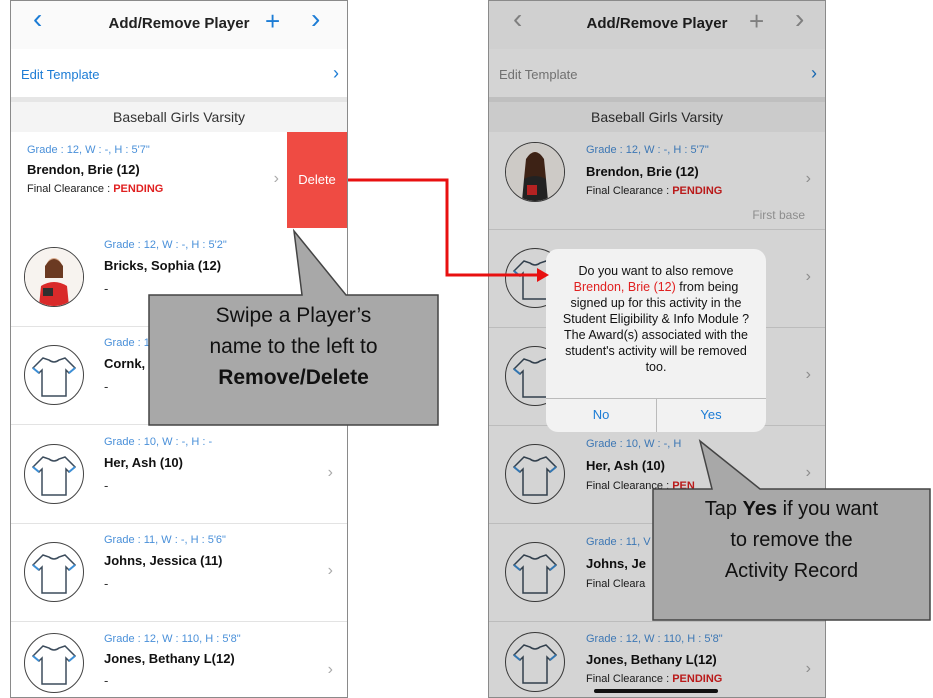 This screenshot has width=933, height=698. I want to click on home-indicator, so click(656, 691).